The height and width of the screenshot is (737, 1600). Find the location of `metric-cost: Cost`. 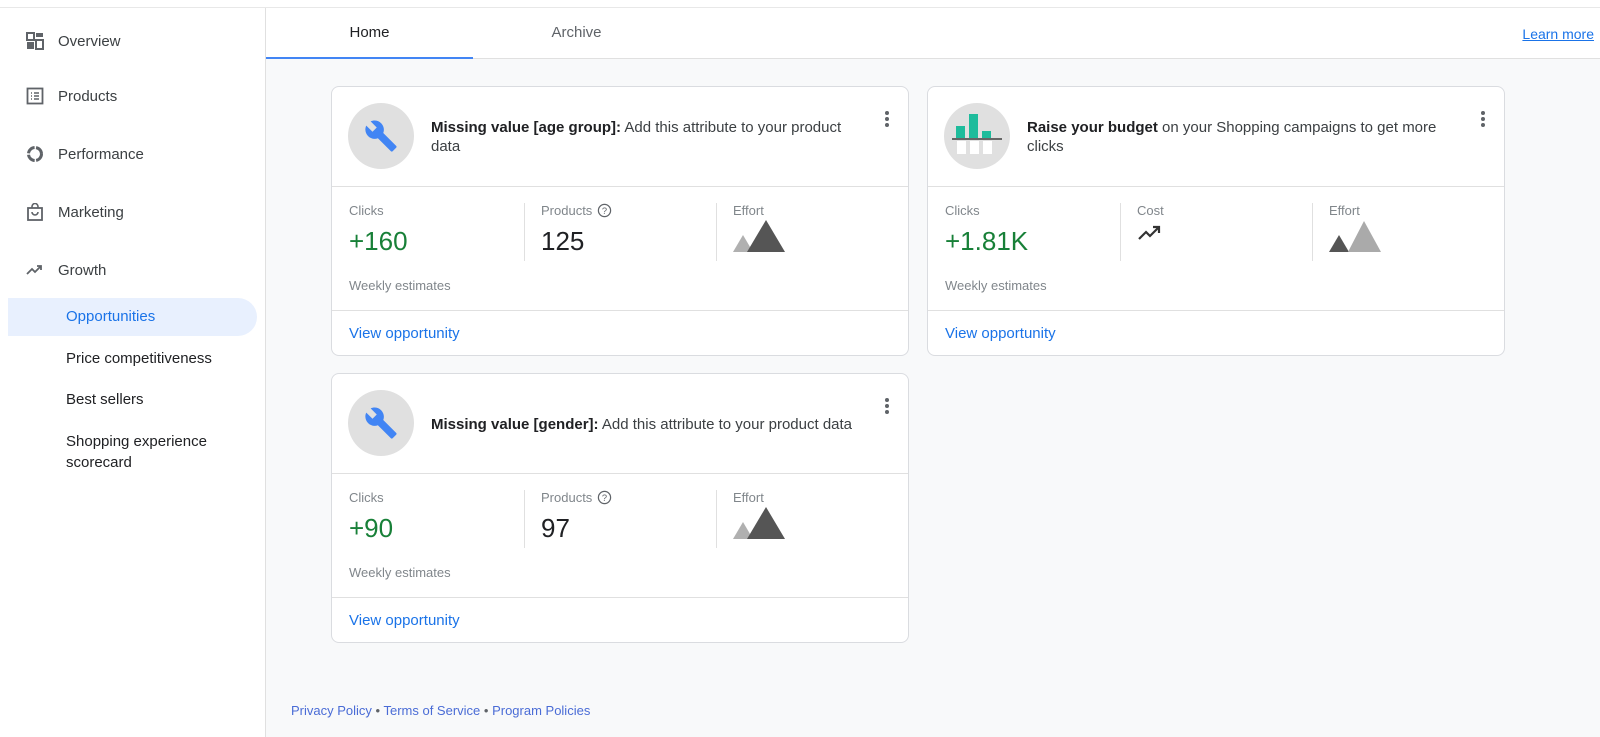

metric-cost: Cost is located at coordinates (1150, 233).